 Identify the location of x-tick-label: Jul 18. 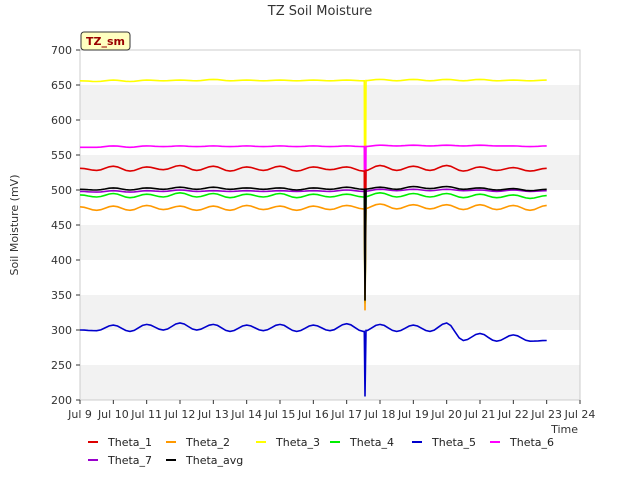
(380, 414).